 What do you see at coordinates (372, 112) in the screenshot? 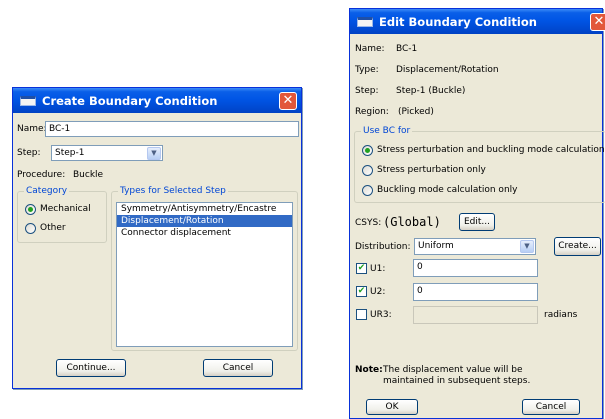
I see `info-region-label: Region:` at bounding box center [372, 112].